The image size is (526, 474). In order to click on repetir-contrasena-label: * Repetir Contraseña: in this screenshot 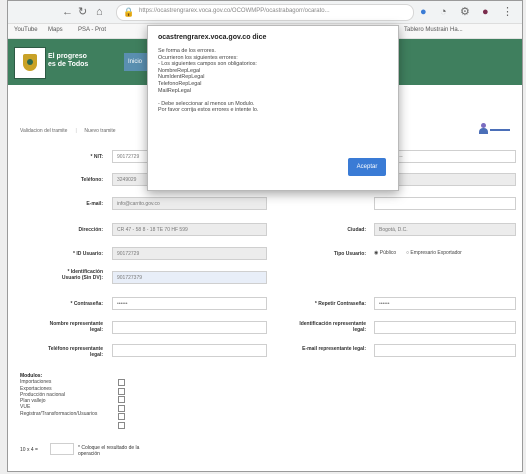, I will do `click(340, 304)`.